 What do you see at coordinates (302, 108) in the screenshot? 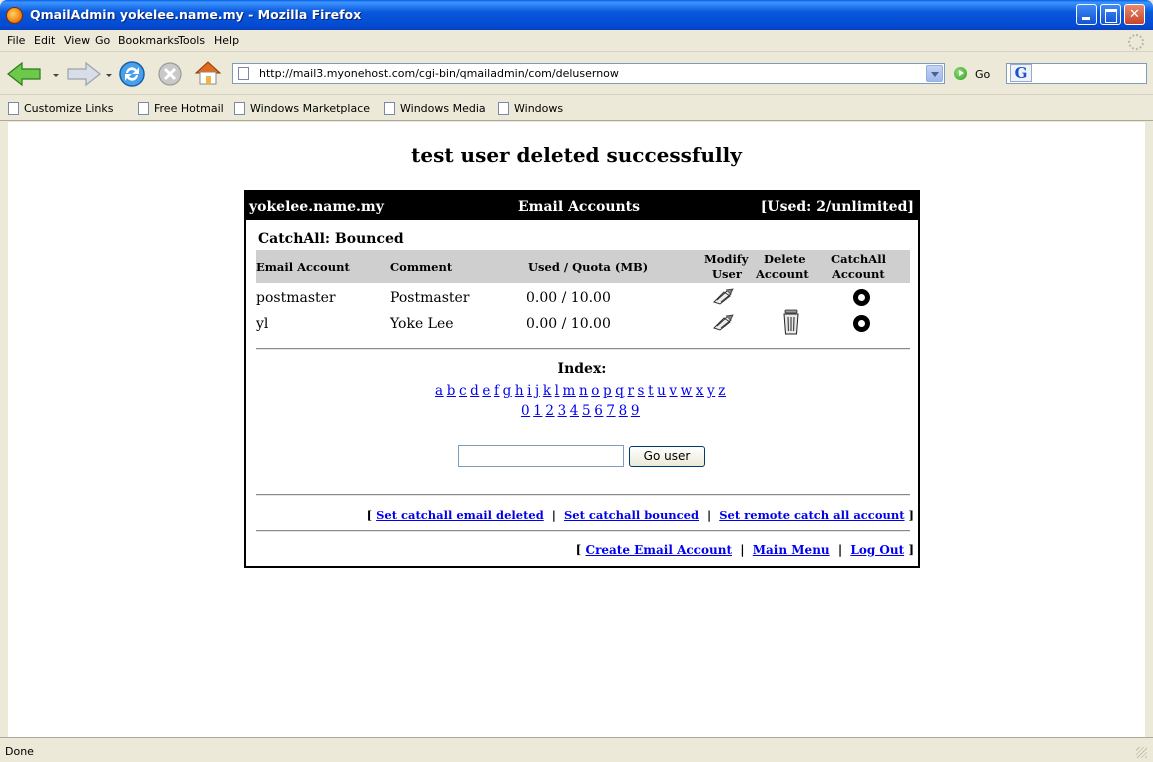
I see `bookmark-item: Windows Marketplace` at bounding box center [302, 108].